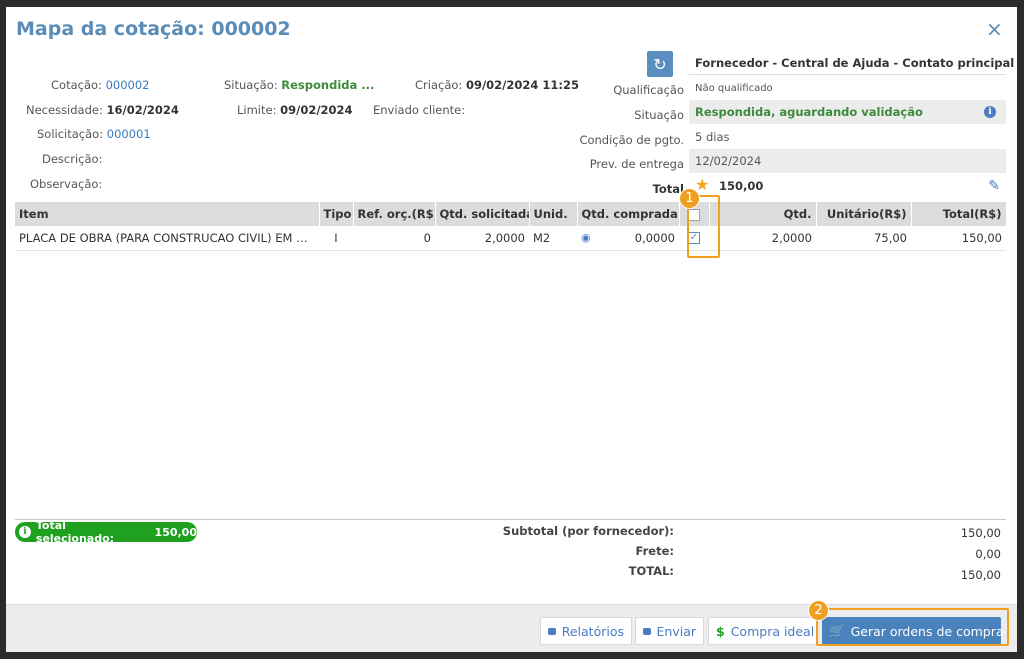  I want to click on condicao-label: Condição de pgto., so click(631, 140).